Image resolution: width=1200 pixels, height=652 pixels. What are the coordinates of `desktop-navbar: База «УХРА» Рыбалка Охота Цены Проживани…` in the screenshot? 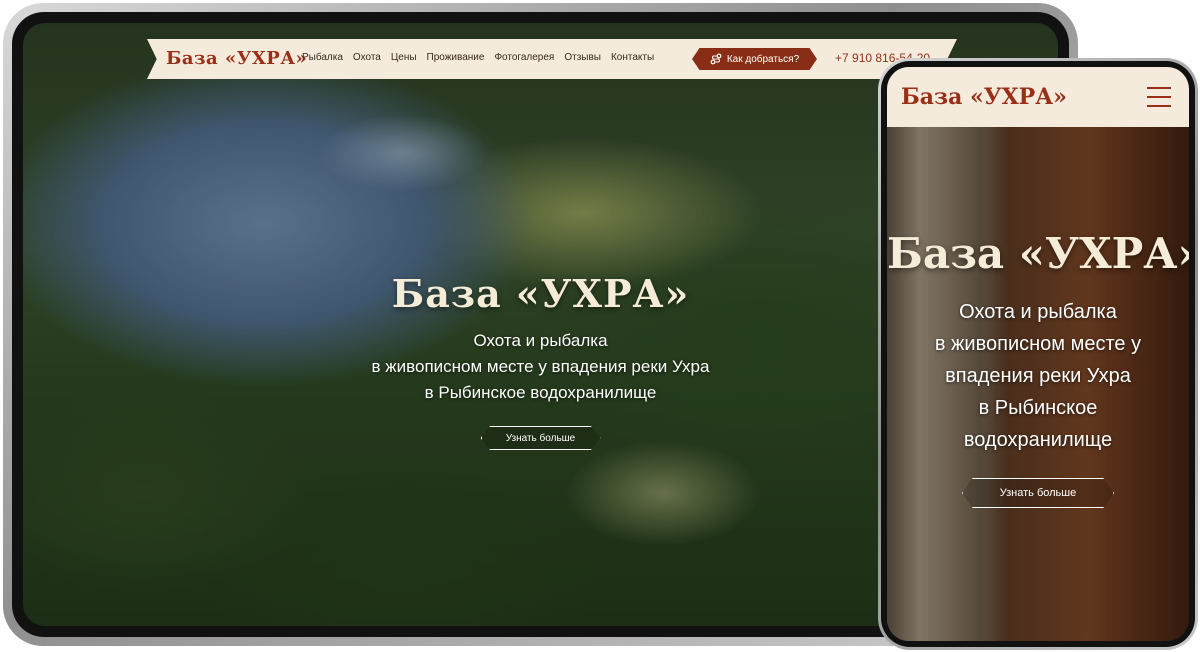 It's located at (552, 59).